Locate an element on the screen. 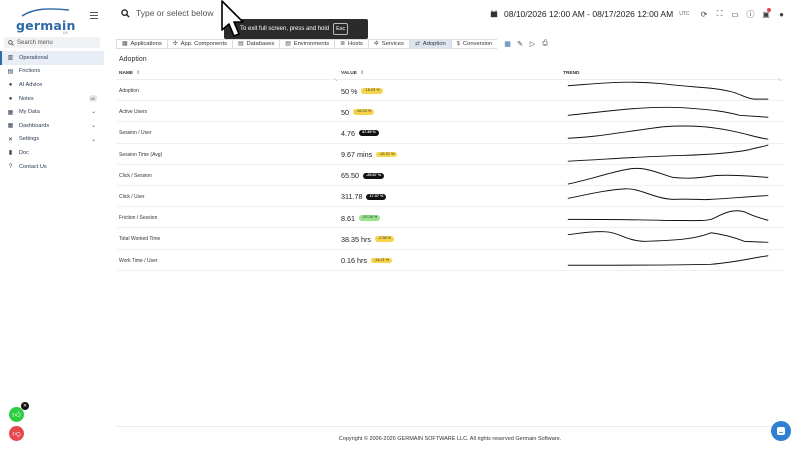 This screenshot has height=450, width=800. notifications-icon: ▣ is located at coordinates (766, 13).